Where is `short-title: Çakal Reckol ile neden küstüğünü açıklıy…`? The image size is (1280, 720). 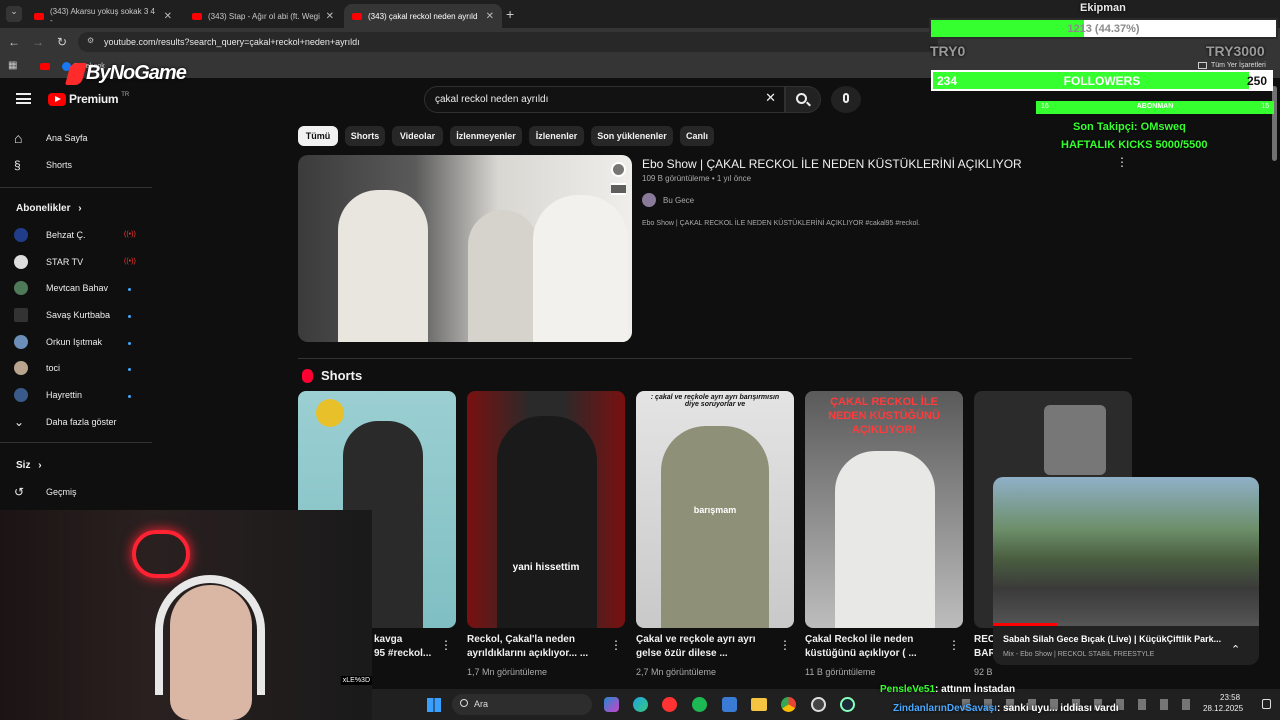 short-title: Çakal Reckol ile neden küstüğünü açıklıy… is located at coordinates (875, 647).